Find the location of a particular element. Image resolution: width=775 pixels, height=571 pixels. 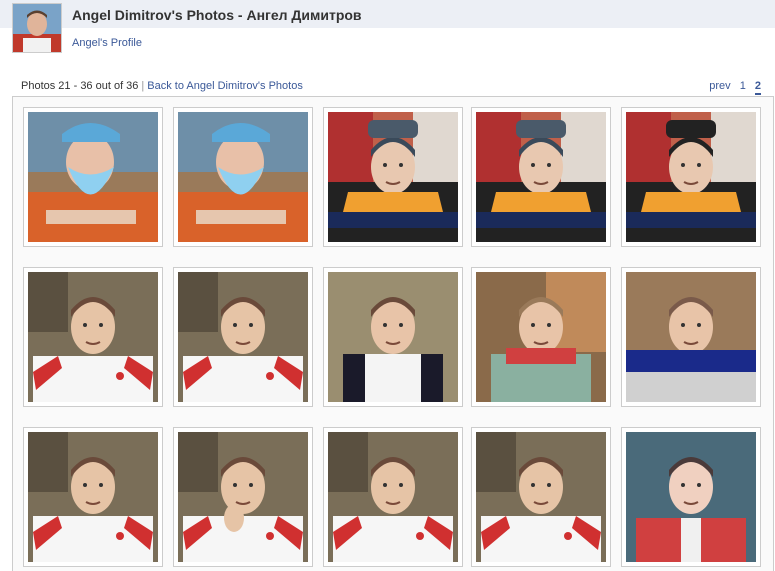

pagination: prev 1 2 is located at coordinates (732, 87).